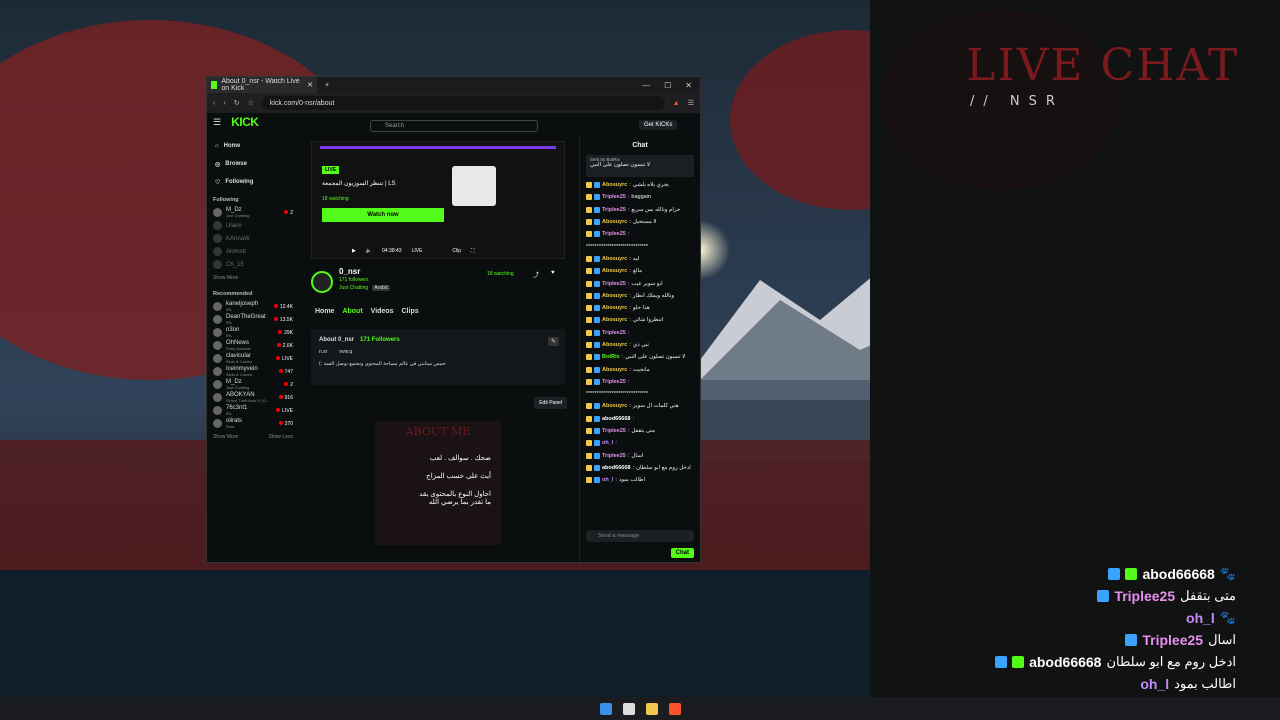  I want to click on chat-send-button: Chat, so click(682, 553).